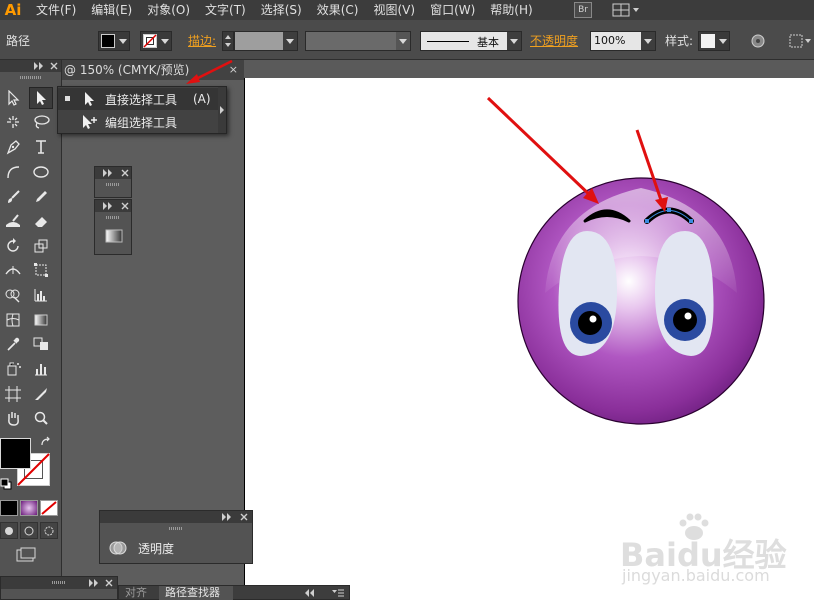 The image size is (814, 600). I want to click on gradient-tool, so click(41, 320).